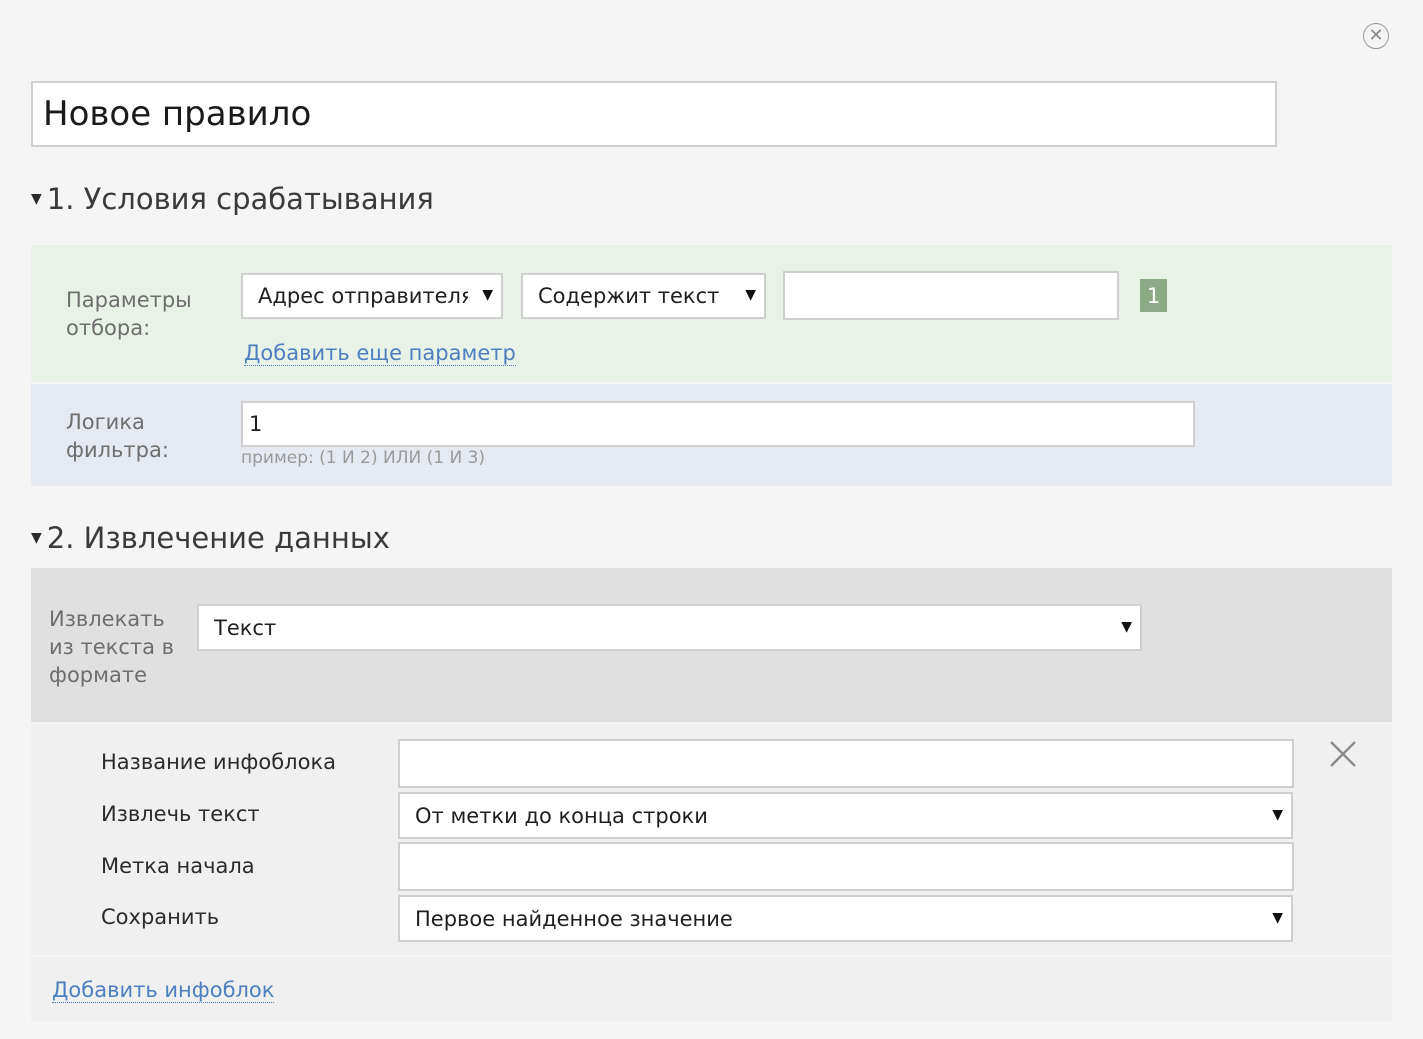  Describe the element at coordinates (107, 619) in the screenshot. I see `extract-format-label-line1: Извлекать` at that location.